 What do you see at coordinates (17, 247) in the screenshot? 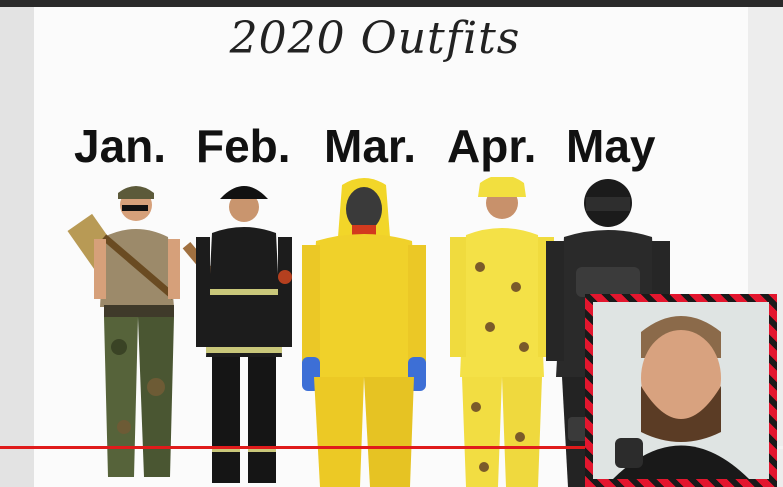
I see `left-gutter` at bounding box center [17, 247].